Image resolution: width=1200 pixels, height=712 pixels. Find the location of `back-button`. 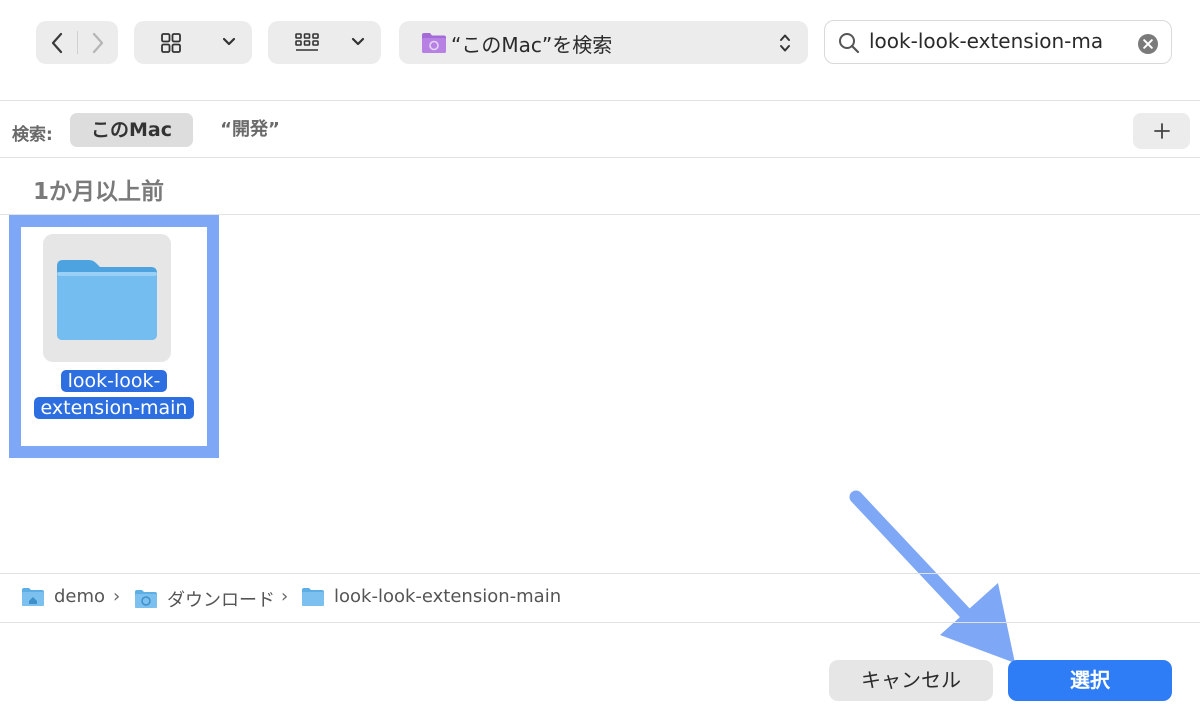

back-button is located at coordinates (56, 42).